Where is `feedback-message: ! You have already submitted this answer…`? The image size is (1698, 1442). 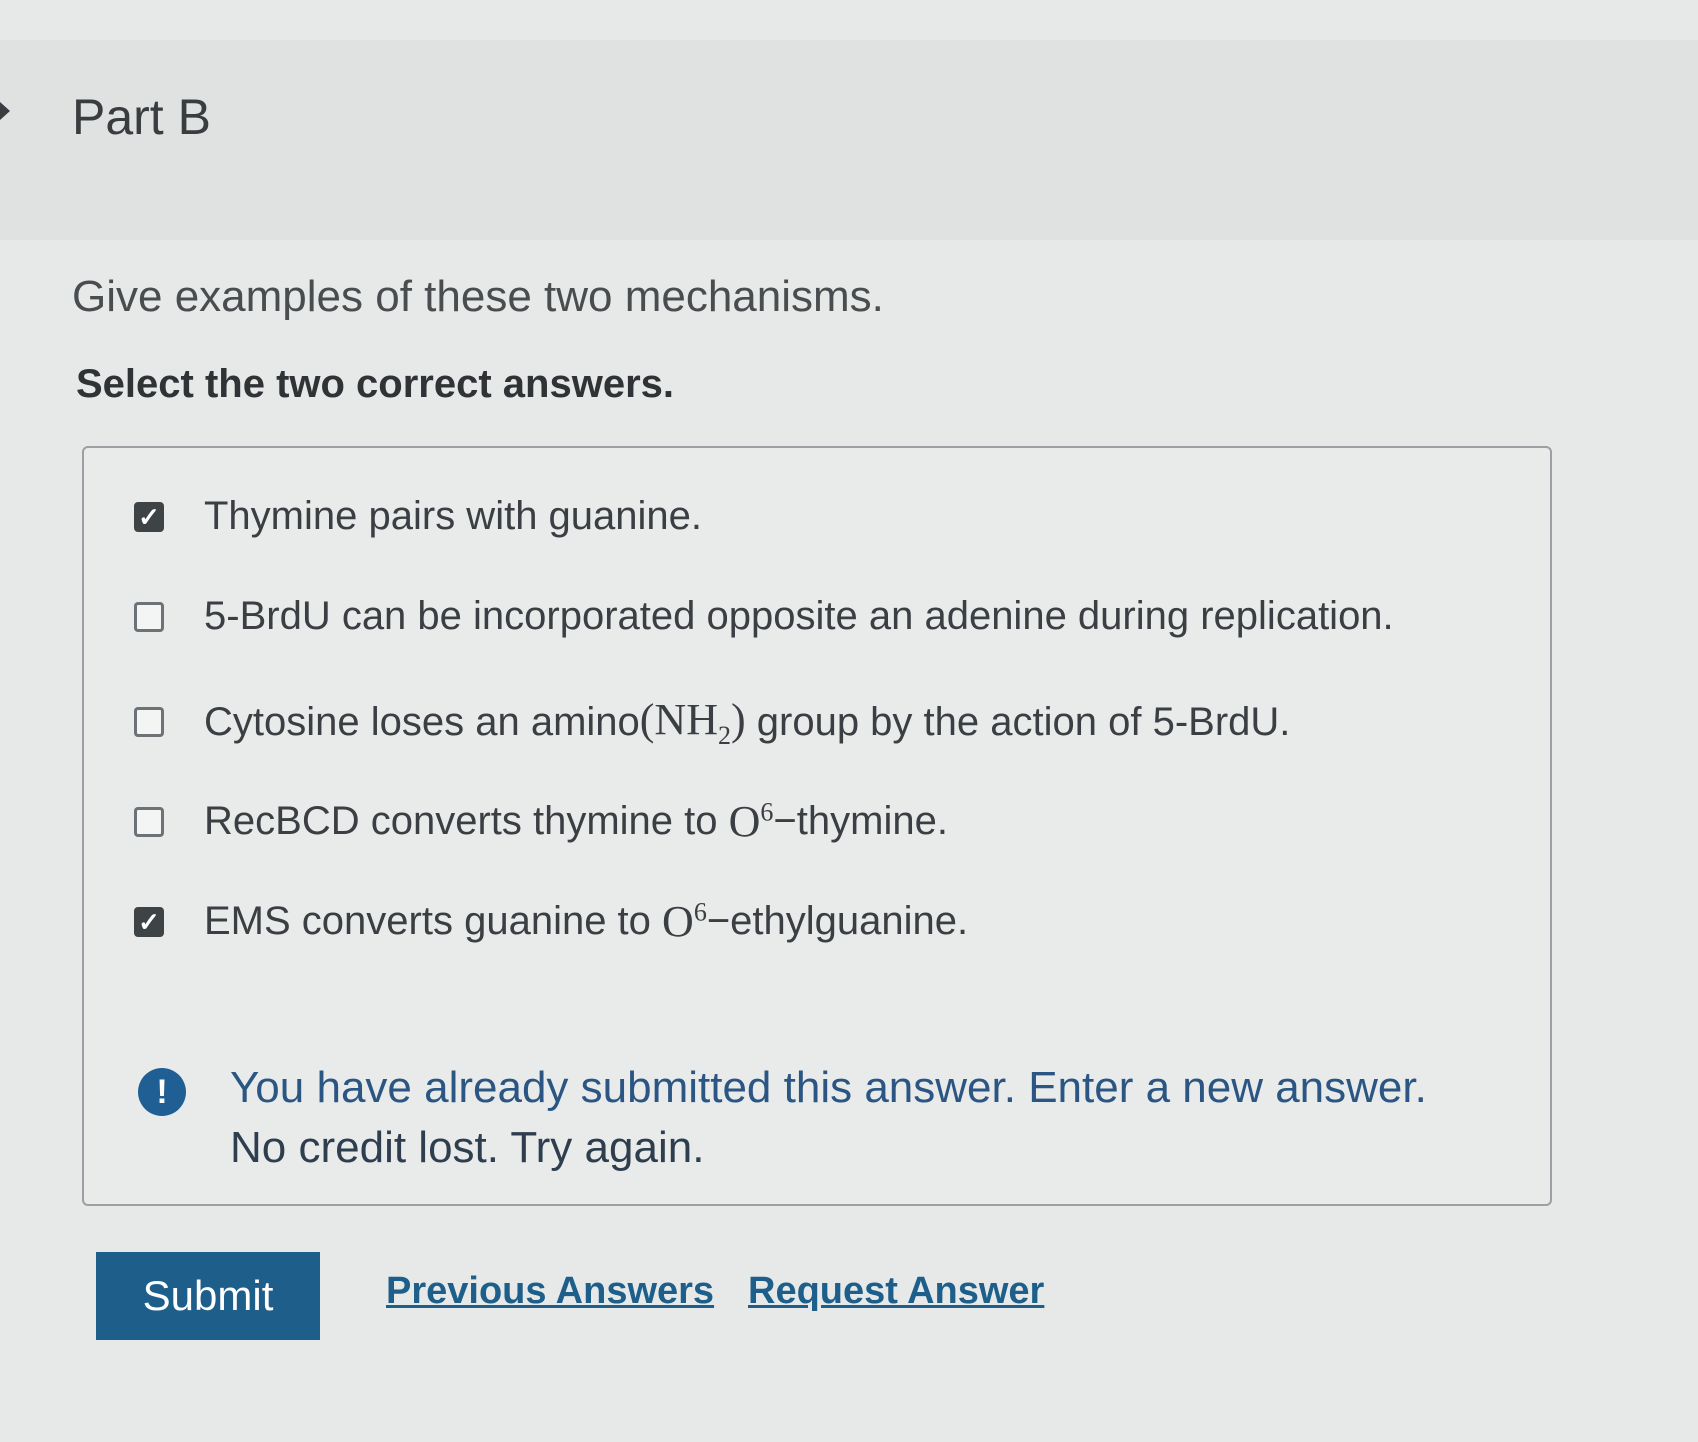 feedback-message: ! You have already submitted this answer… is located at coordinates (782, 1118).